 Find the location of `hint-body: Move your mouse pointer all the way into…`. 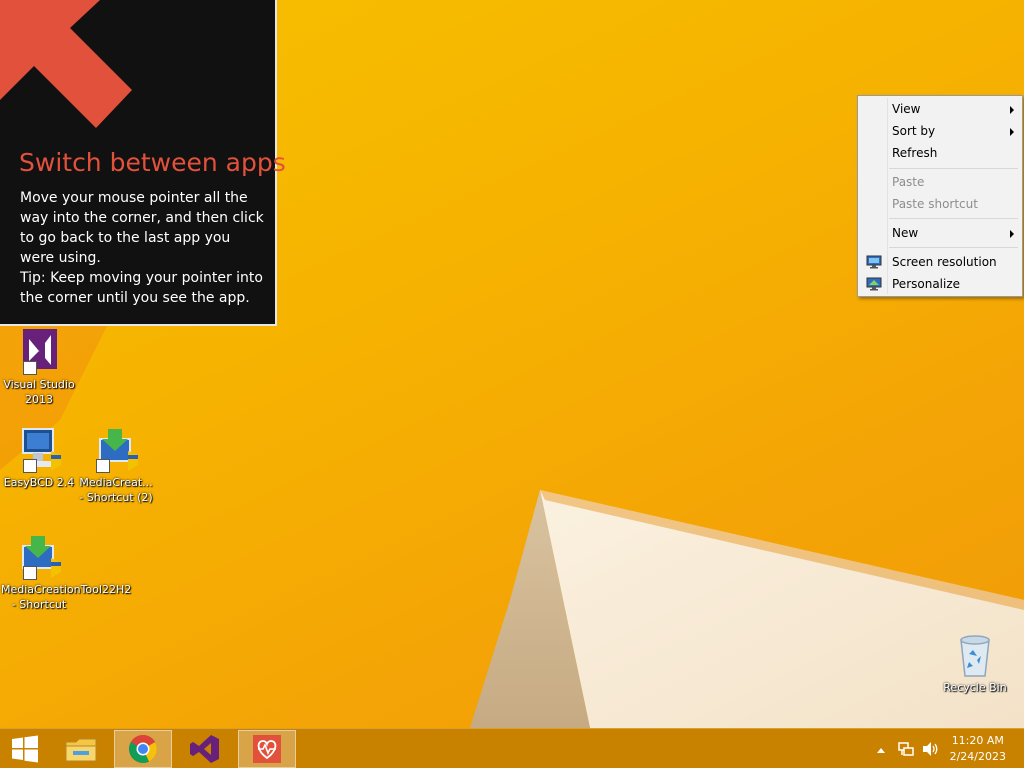

hint-body: Move your mouse pointer all the way into… is located at coordinates (144, 248).